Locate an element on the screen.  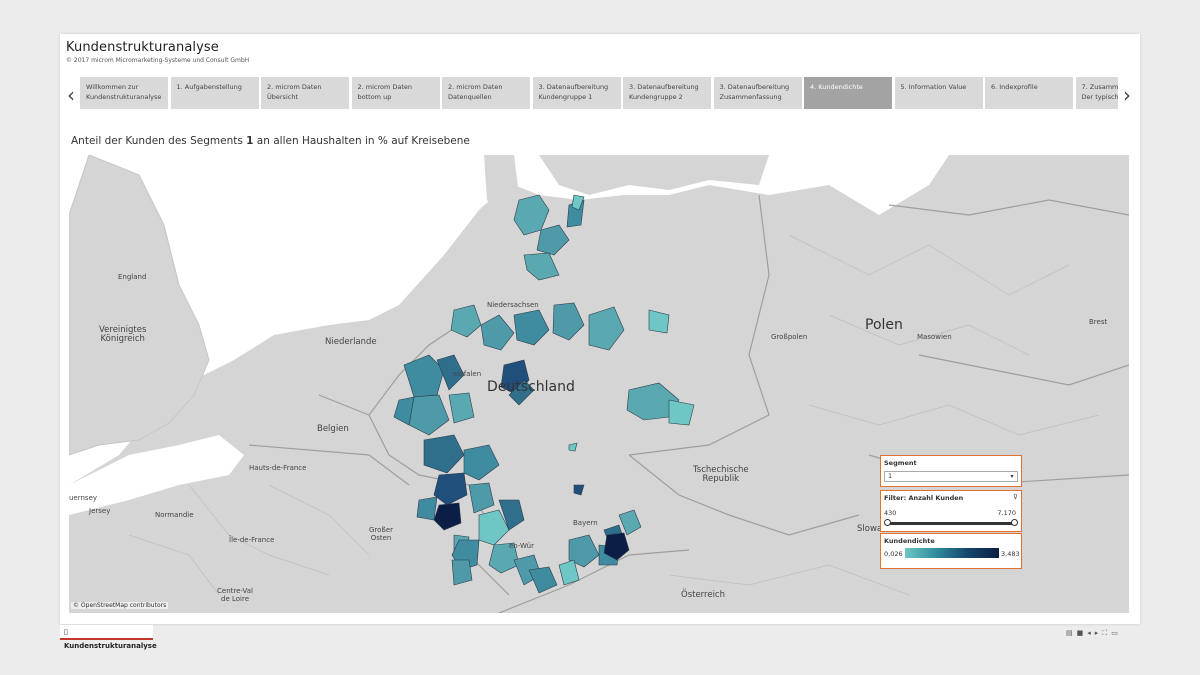
count-slider-min-handle is located at coordinates (887, 522).